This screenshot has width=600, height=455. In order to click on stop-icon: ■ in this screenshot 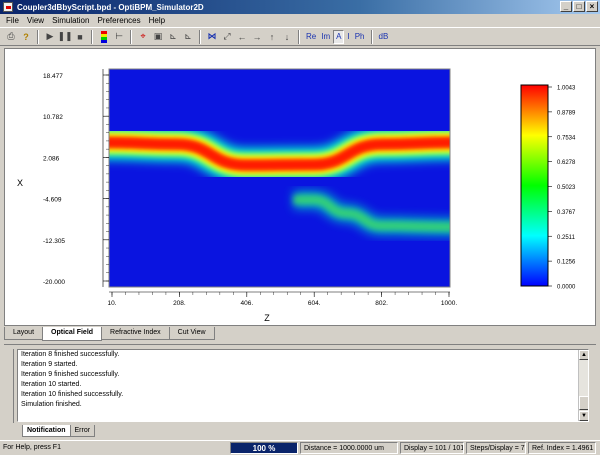, I will do `click(80, 37)`.